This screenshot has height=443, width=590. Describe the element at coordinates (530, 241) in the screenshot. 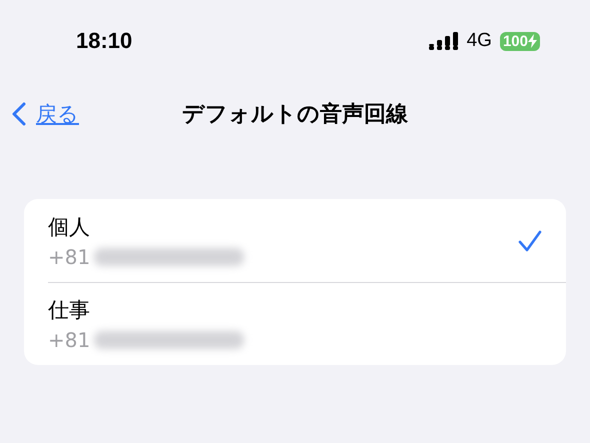

I see `checkmark-icon` at that location.